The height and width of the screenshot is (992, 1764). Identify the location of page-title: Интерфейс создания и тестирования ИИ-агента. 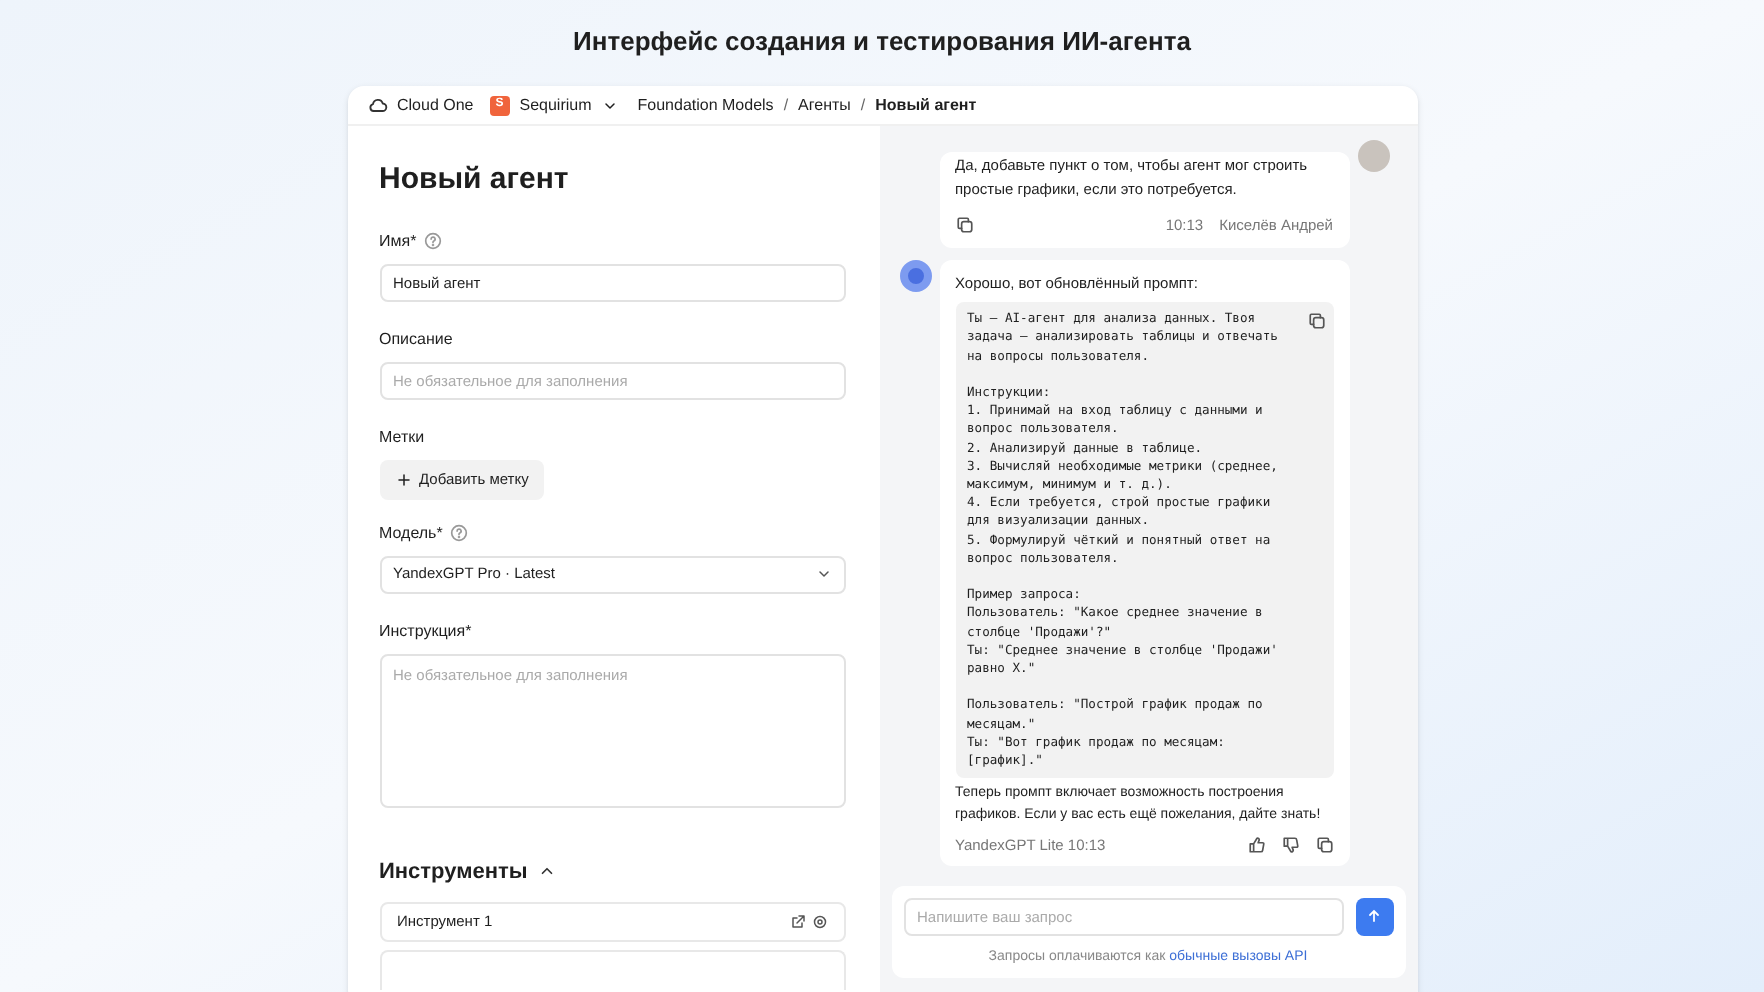
(882, 41).